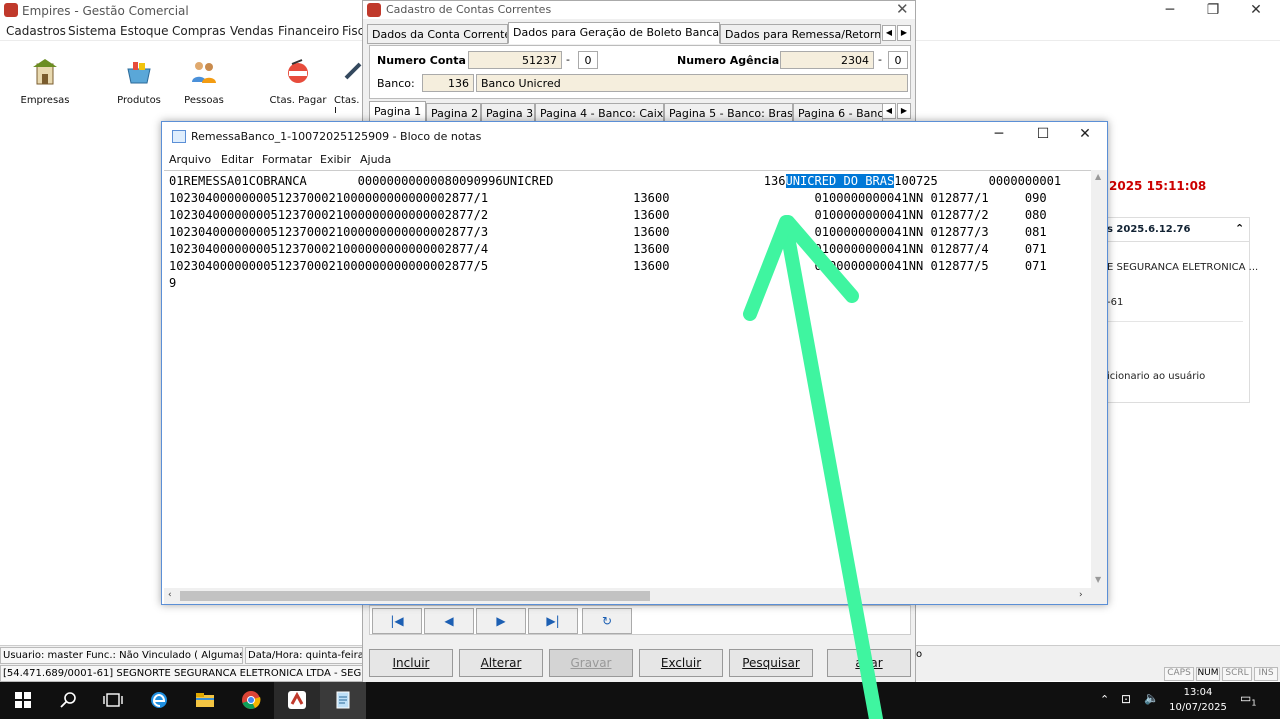 The width and height of the screenshot is (1280, 719). I want to click on pesquisar-button: Pesquisar, so click(771, 663).